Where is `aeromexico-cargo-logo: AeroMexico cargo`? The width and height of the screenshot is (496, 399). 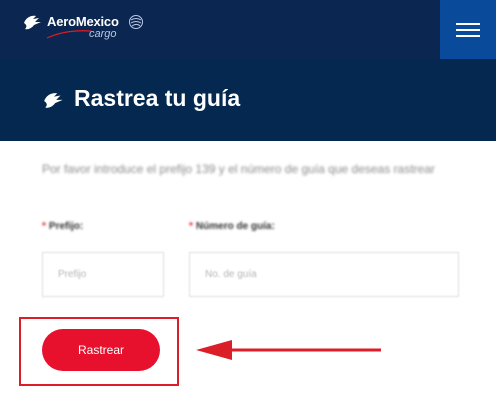 aeromexico-cargo-logo: AeroMexico cargo is located at coordinates (85, 29).